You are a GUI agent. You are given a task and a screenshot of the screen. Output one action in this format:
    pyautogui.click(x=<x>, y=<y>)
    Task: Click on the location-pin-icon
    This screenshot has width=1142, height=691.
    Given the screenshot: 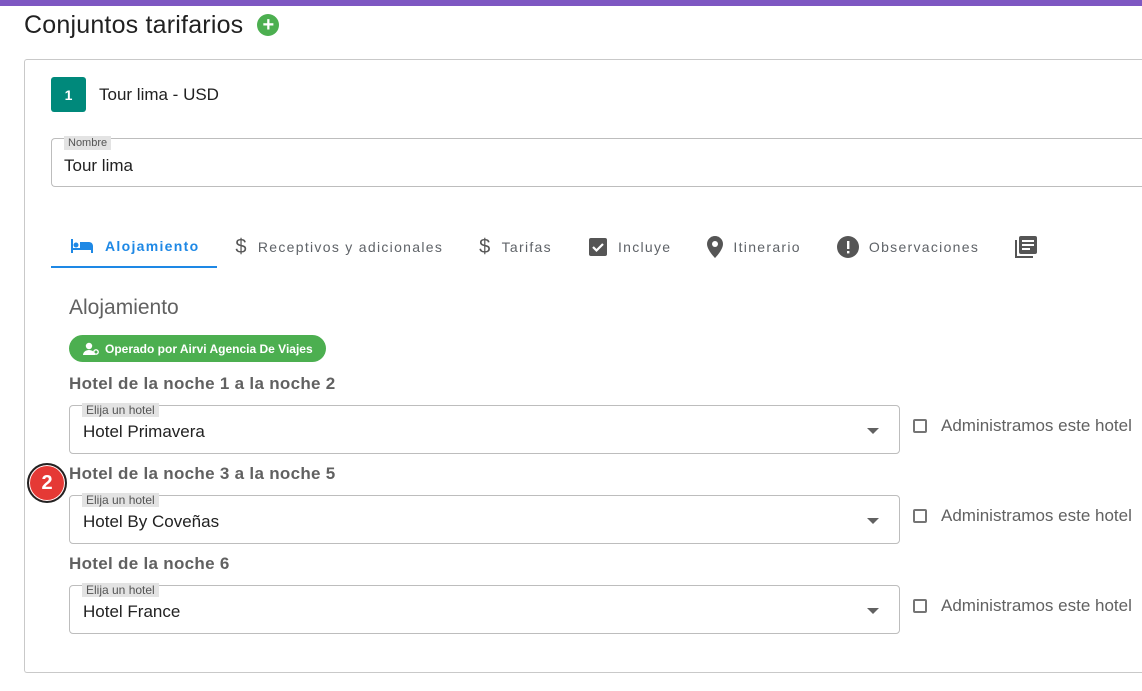 What is the action you would take?
    pyautogui.click(x=715, y=247)
    